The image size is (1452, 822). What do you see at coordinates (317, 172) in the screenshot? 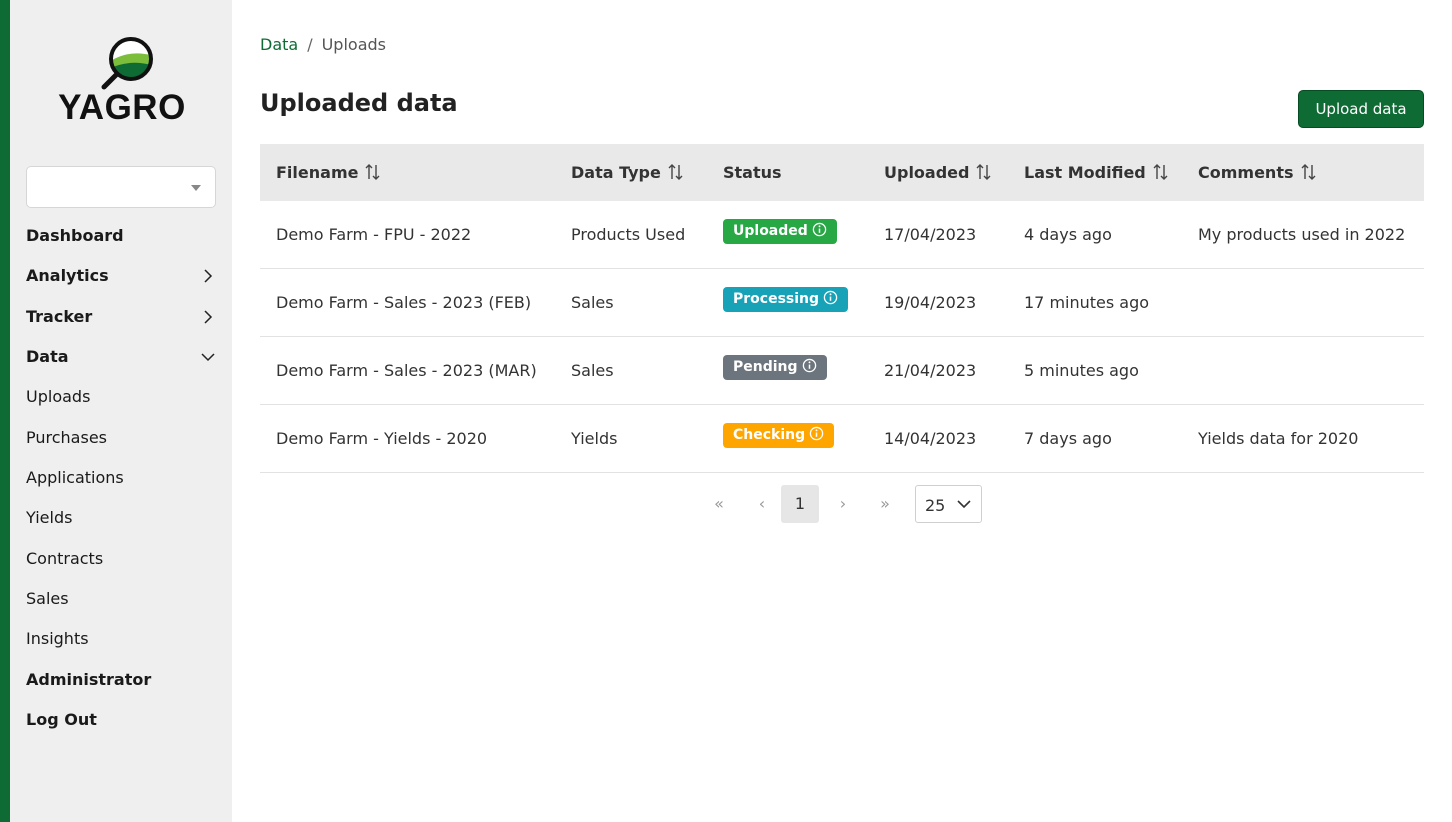
I see `column-header-label: Filename` at bounding box center [317, 172].